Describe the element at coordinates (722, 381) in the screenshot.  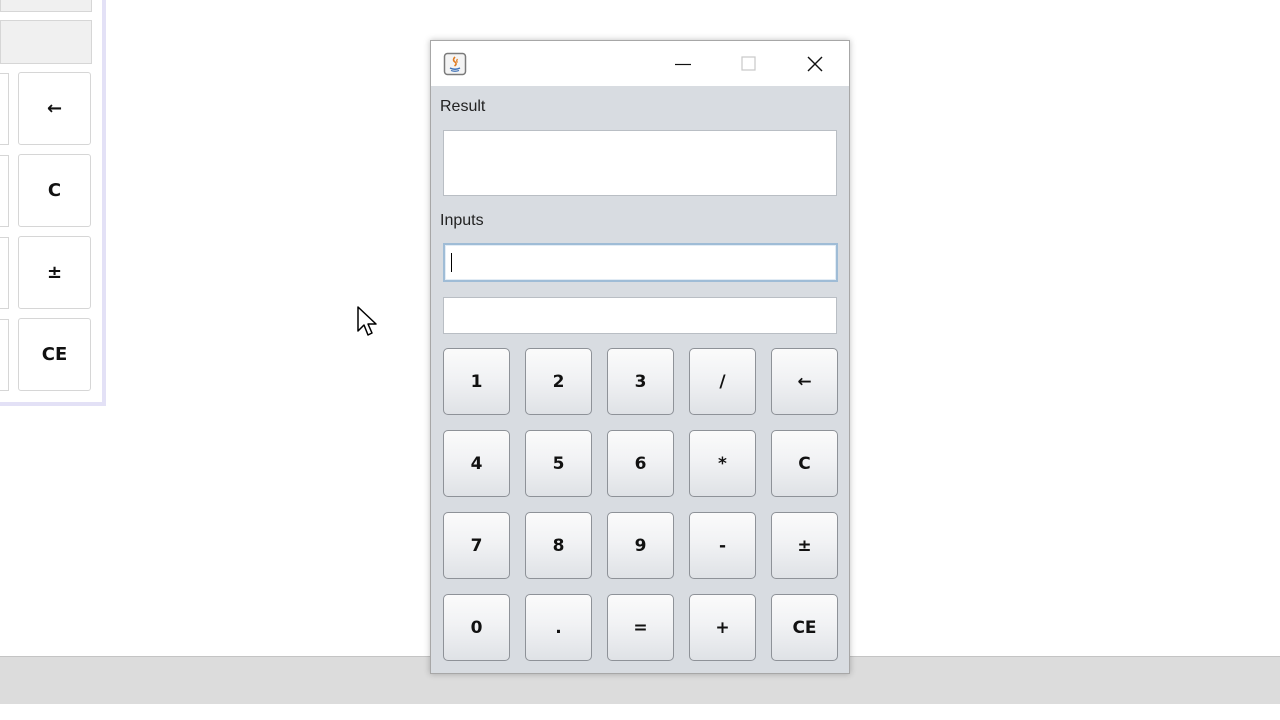
I see `key-divide-button: /` at that location.